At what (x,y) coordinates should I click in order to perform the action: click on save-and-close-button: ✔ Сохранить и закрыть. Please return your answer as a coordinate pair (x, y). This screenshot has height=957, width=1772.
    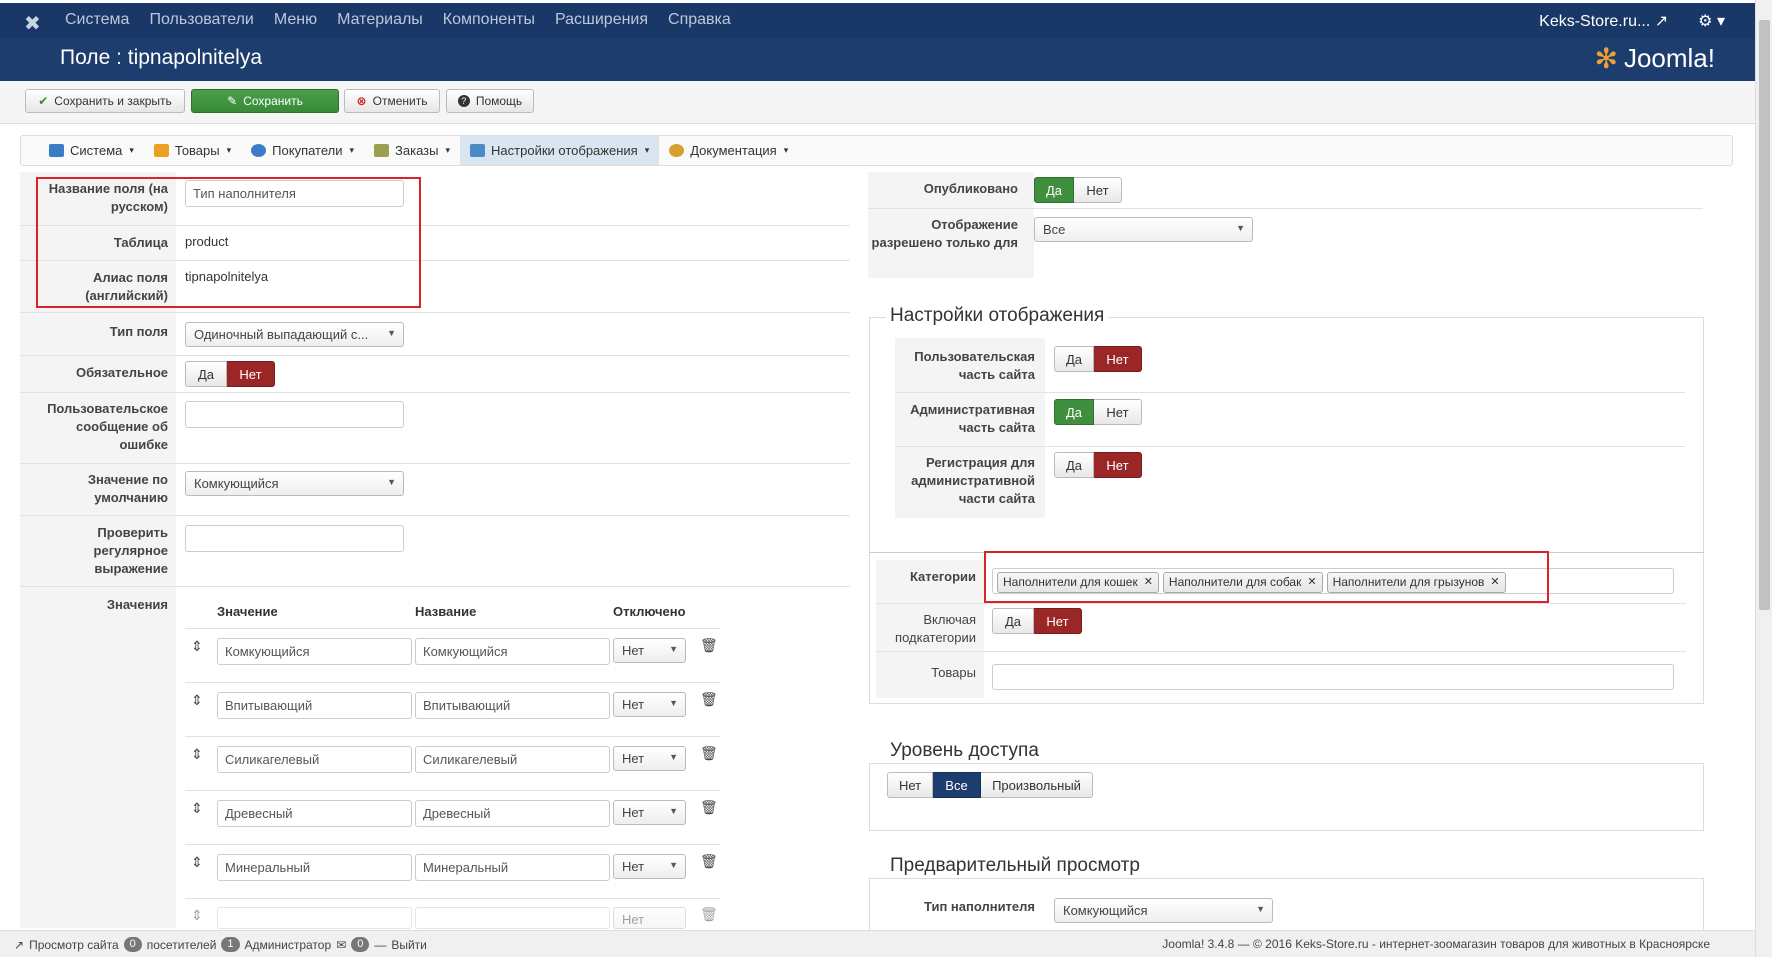
    Looking at the image, I should click on (105, 101).